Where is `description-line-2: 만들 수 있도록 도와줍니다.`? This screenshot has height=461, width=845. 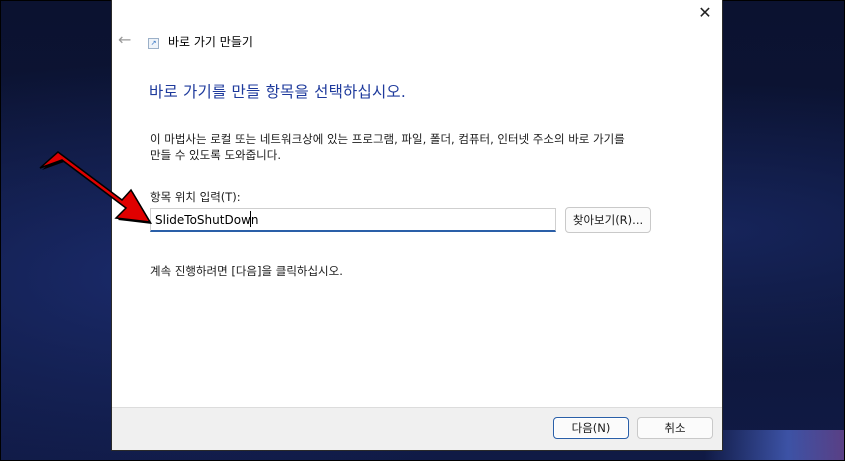
description-line-2: 만들 수 있도록 도와줍니다. is located at coordinates (216, 155).